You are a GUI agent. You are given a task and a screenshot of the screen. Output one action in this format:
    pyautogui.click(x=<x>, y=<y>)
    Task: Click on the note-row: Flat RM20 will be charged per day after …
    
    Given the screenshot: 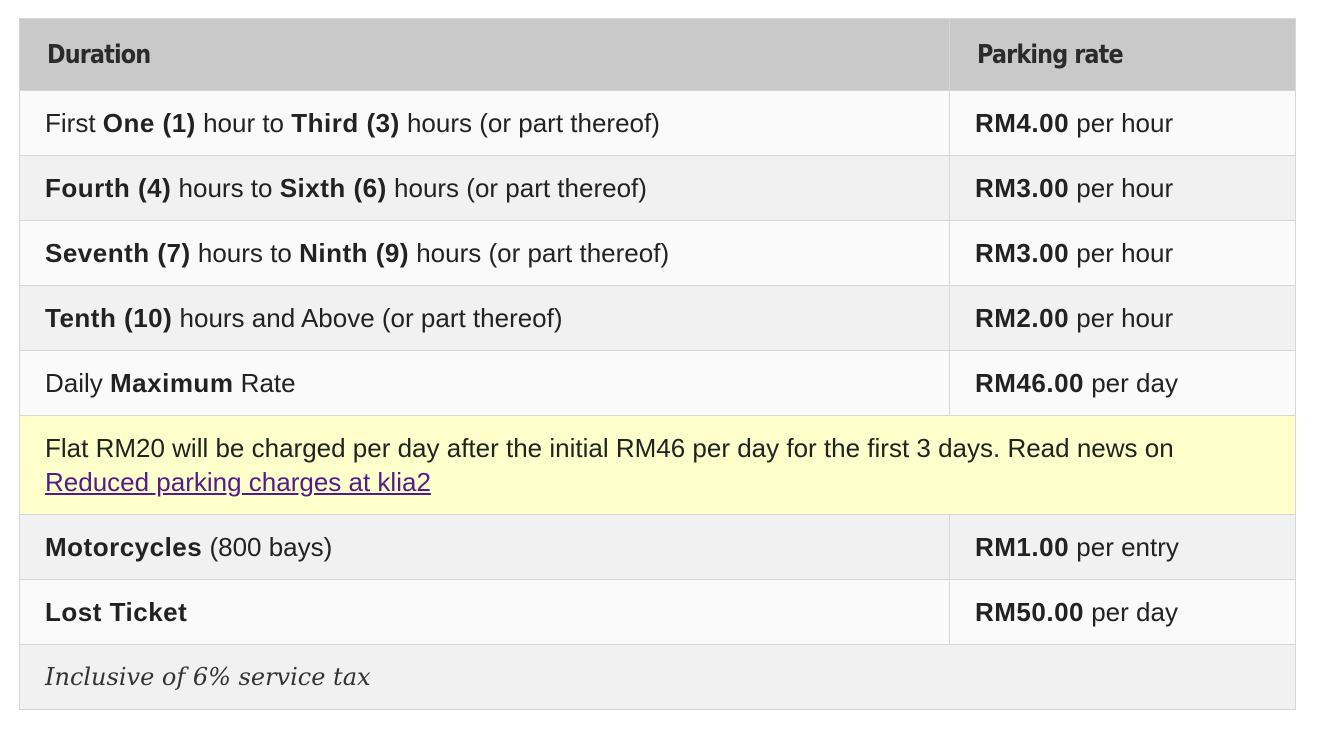 What is the action you would take?
    pyautogui.click(x=657, y=465)
    